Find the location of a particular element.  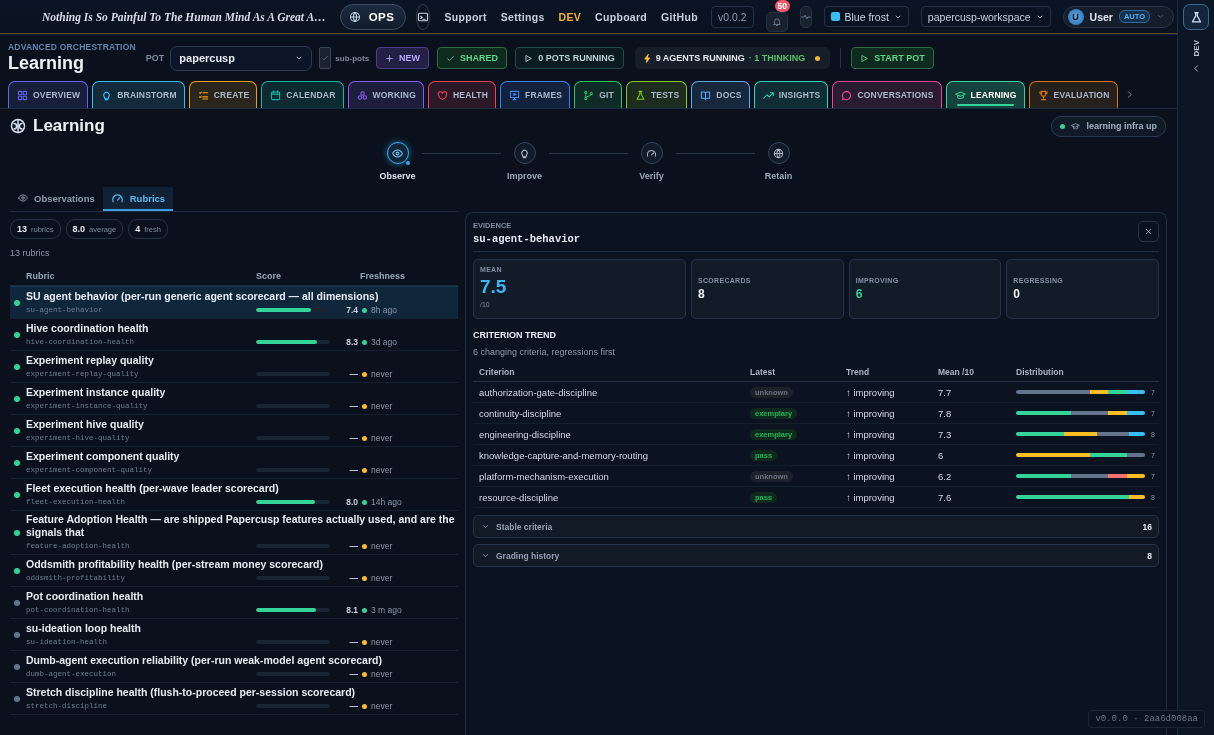

trend-icon is located at coordinates (768, 95).